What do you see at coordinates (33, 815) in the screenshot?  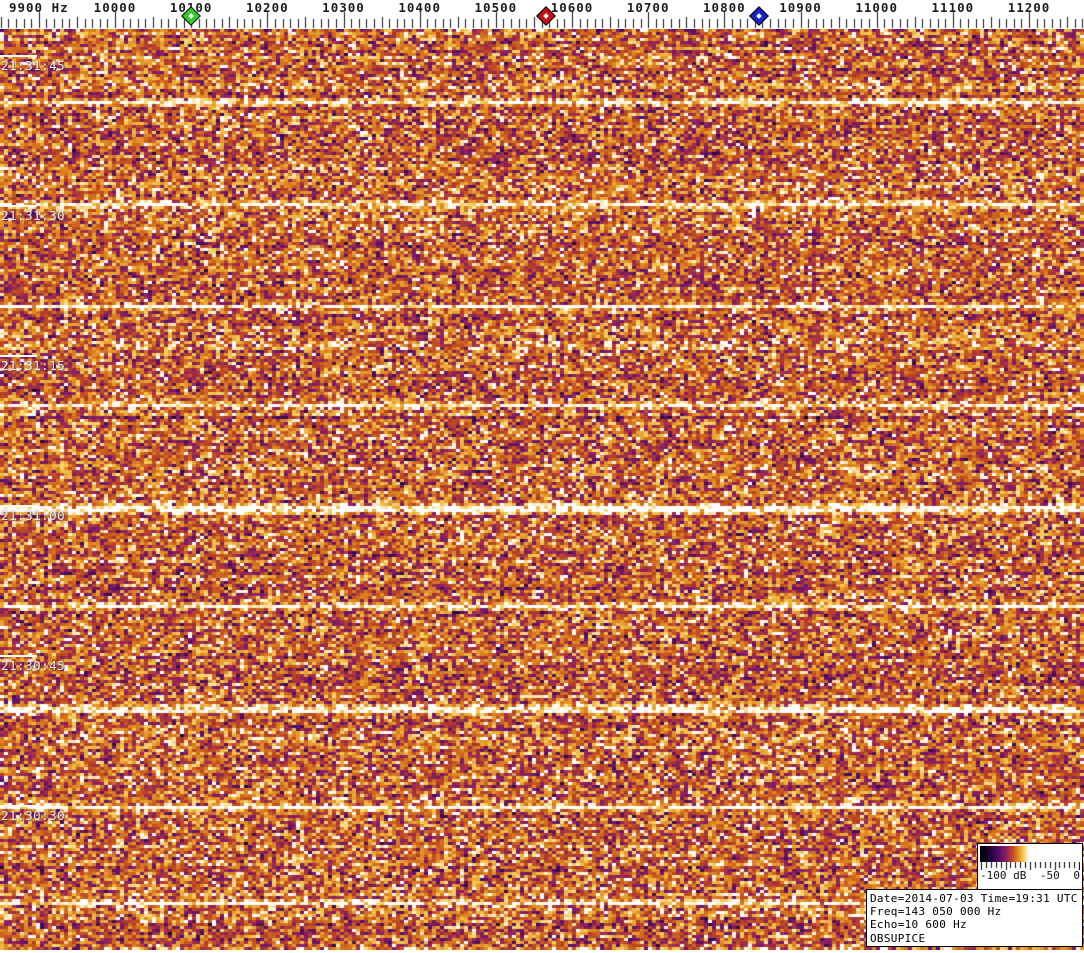 I see `time-label: 21:30:30` at bounding box center [33, 815].